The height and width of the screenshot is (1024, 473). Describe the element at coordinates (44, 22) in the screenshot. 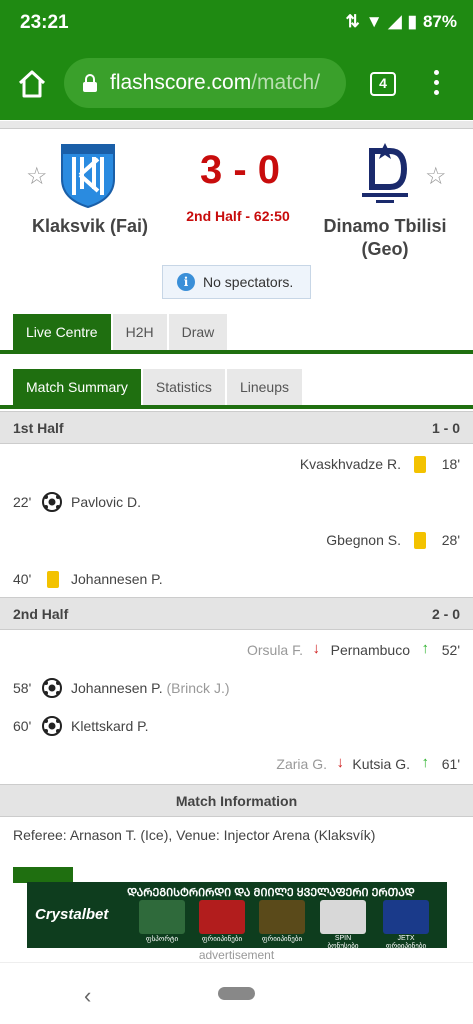

I see `status-time: 23:21` at that location.